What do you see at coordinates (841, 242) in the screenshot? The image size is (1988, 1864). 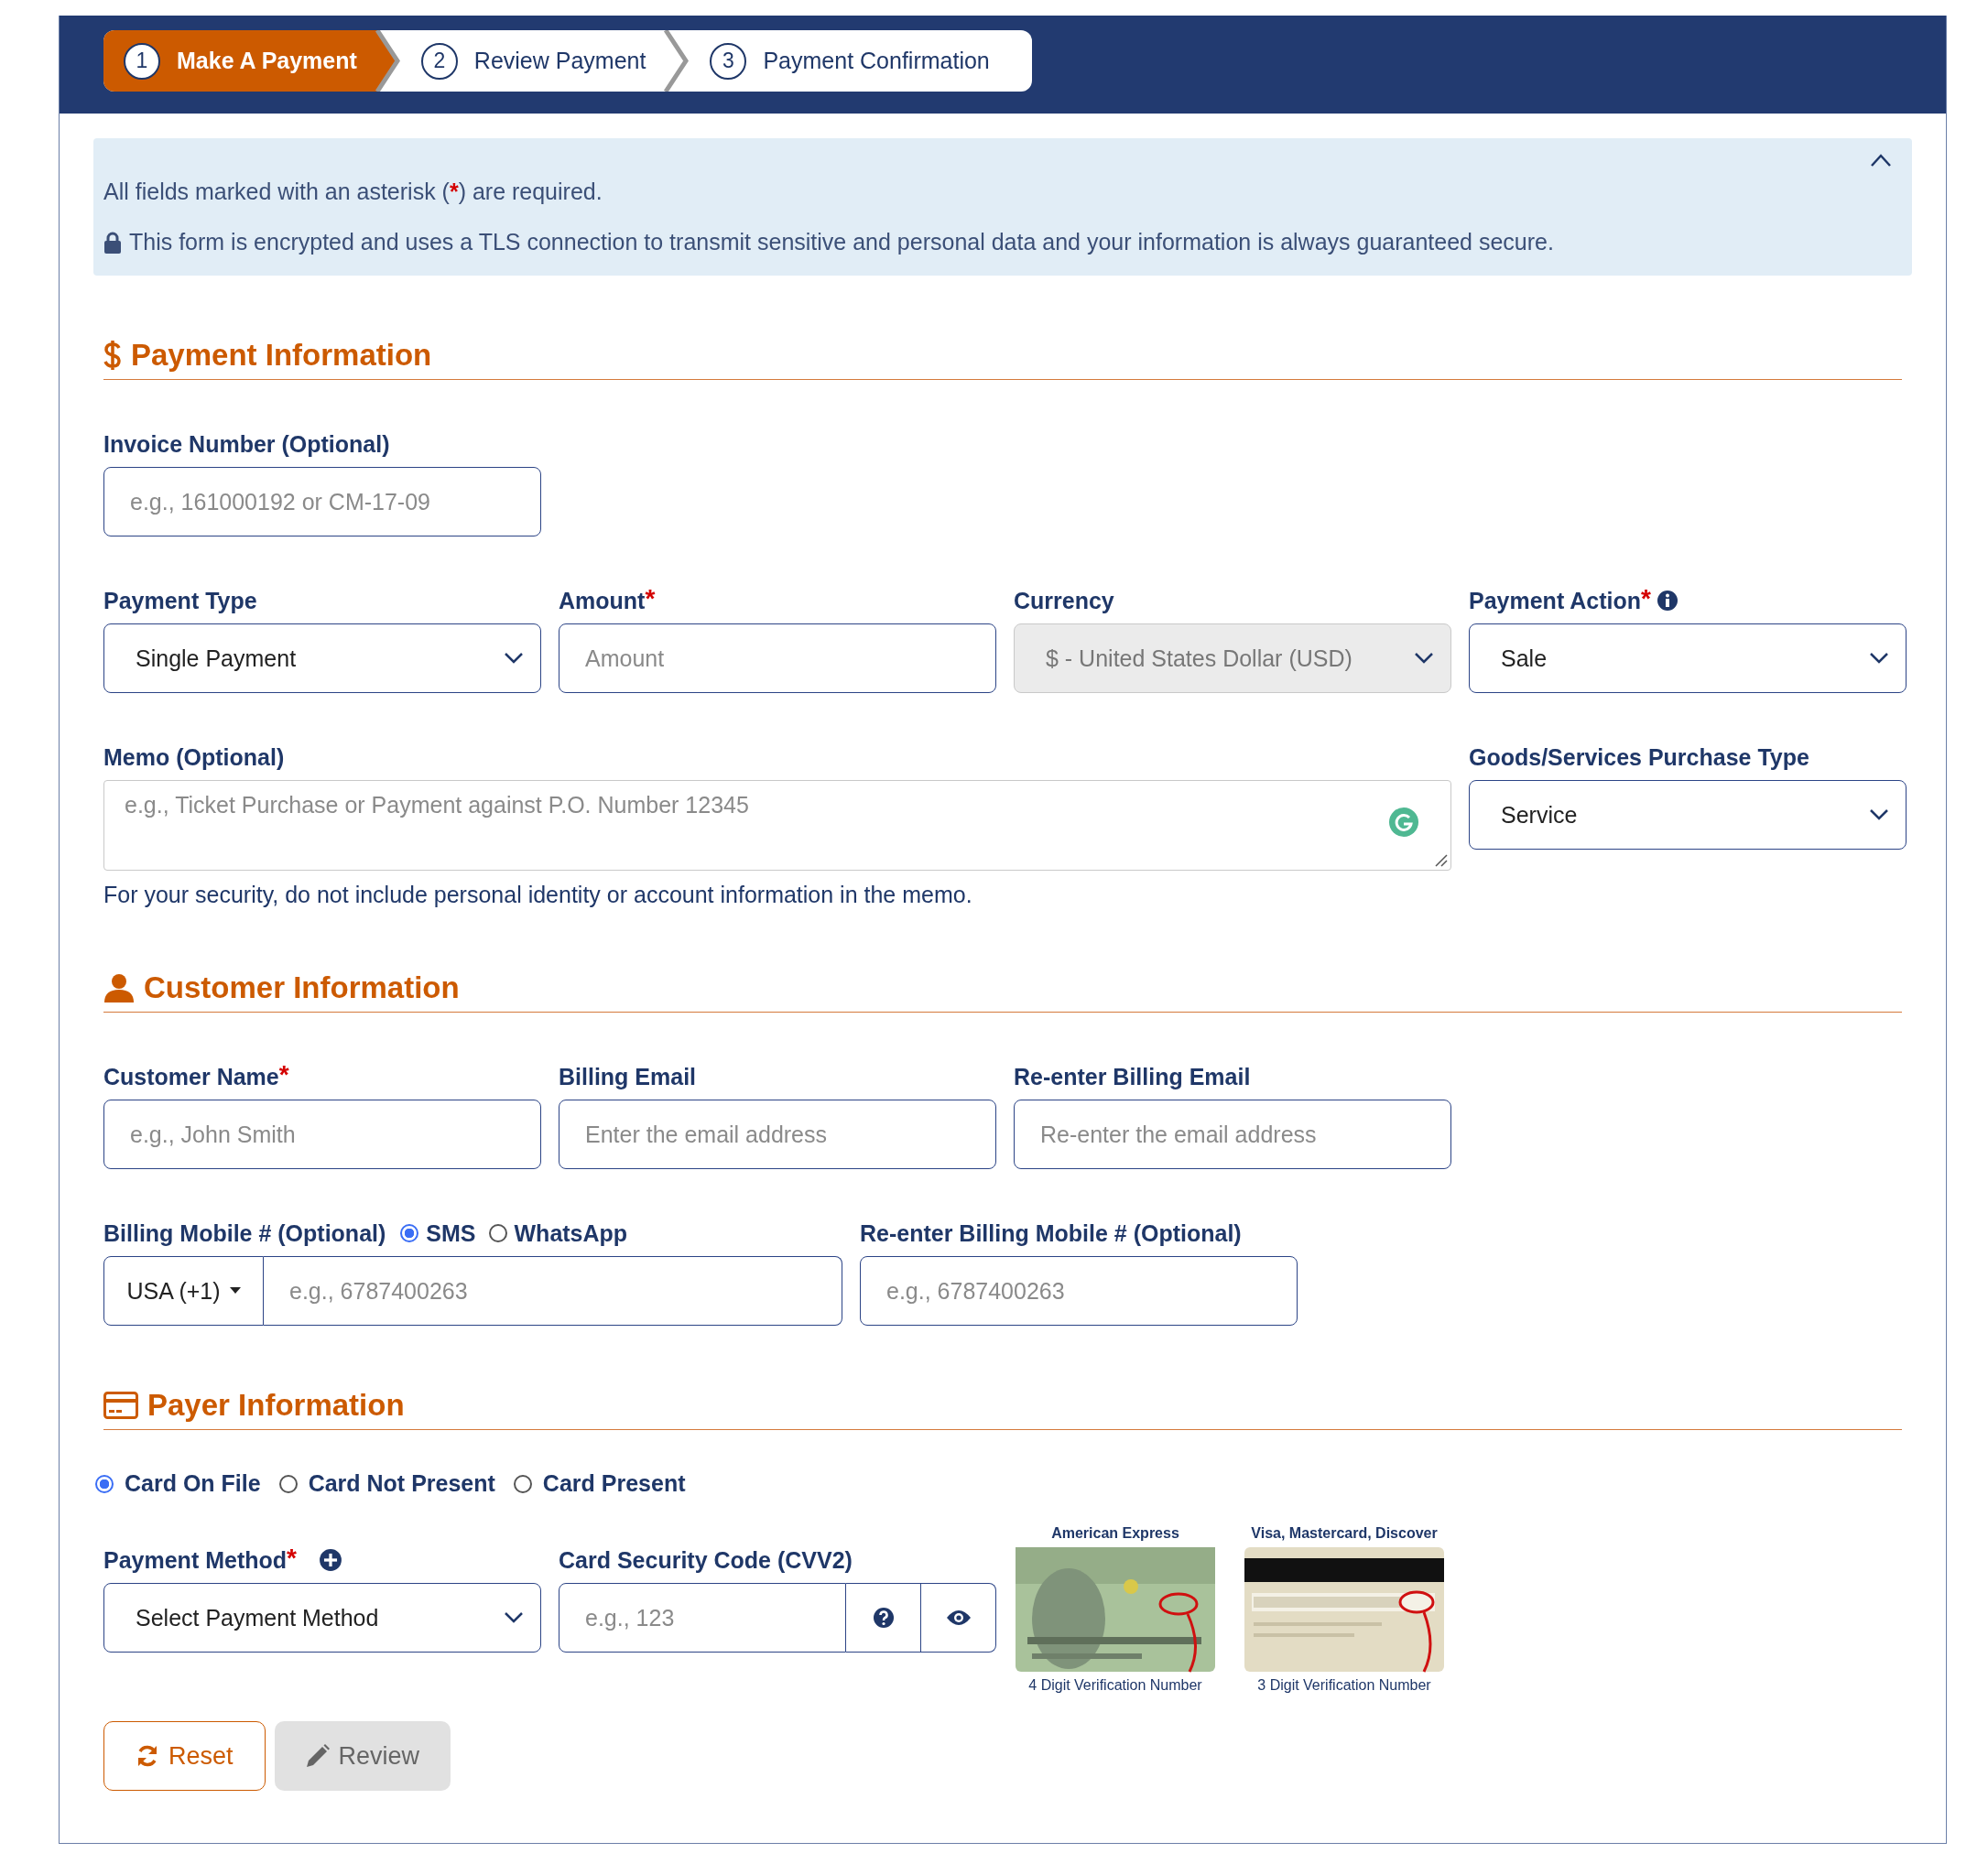 I see `security-note: This form is encrypted and uses a TLS connection to transmit sensitive and personal data and your information is always guaranteed secure.` at bounding box center [841, 242].